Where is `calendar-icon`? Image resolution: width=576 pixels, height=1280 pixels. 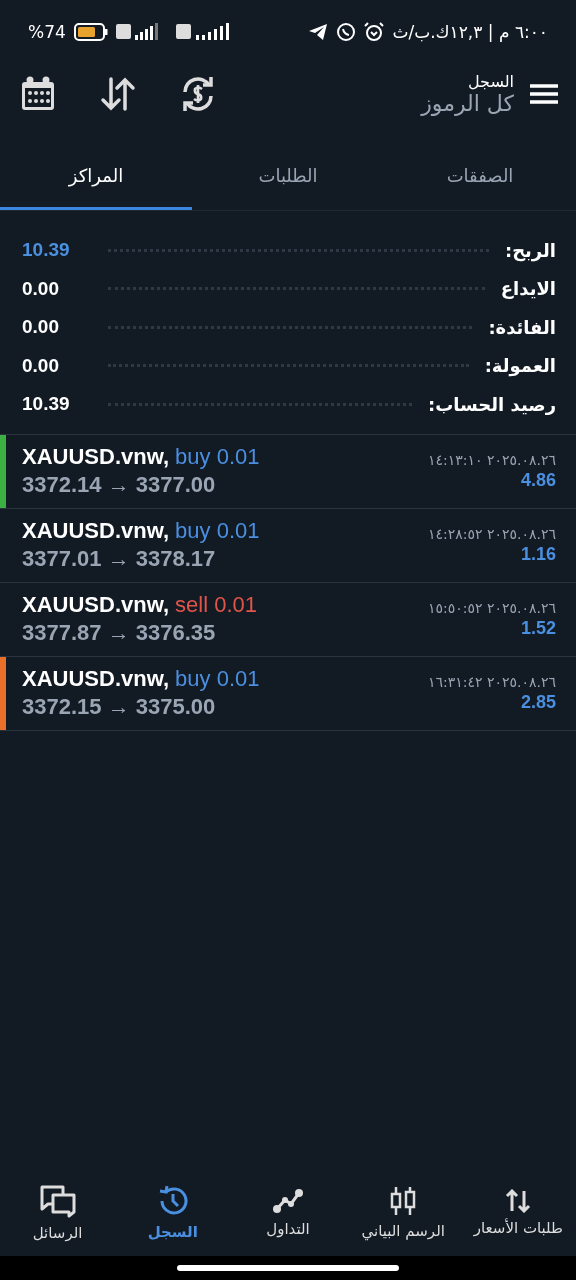
calendar-icon is located at coordinates (38, 94).